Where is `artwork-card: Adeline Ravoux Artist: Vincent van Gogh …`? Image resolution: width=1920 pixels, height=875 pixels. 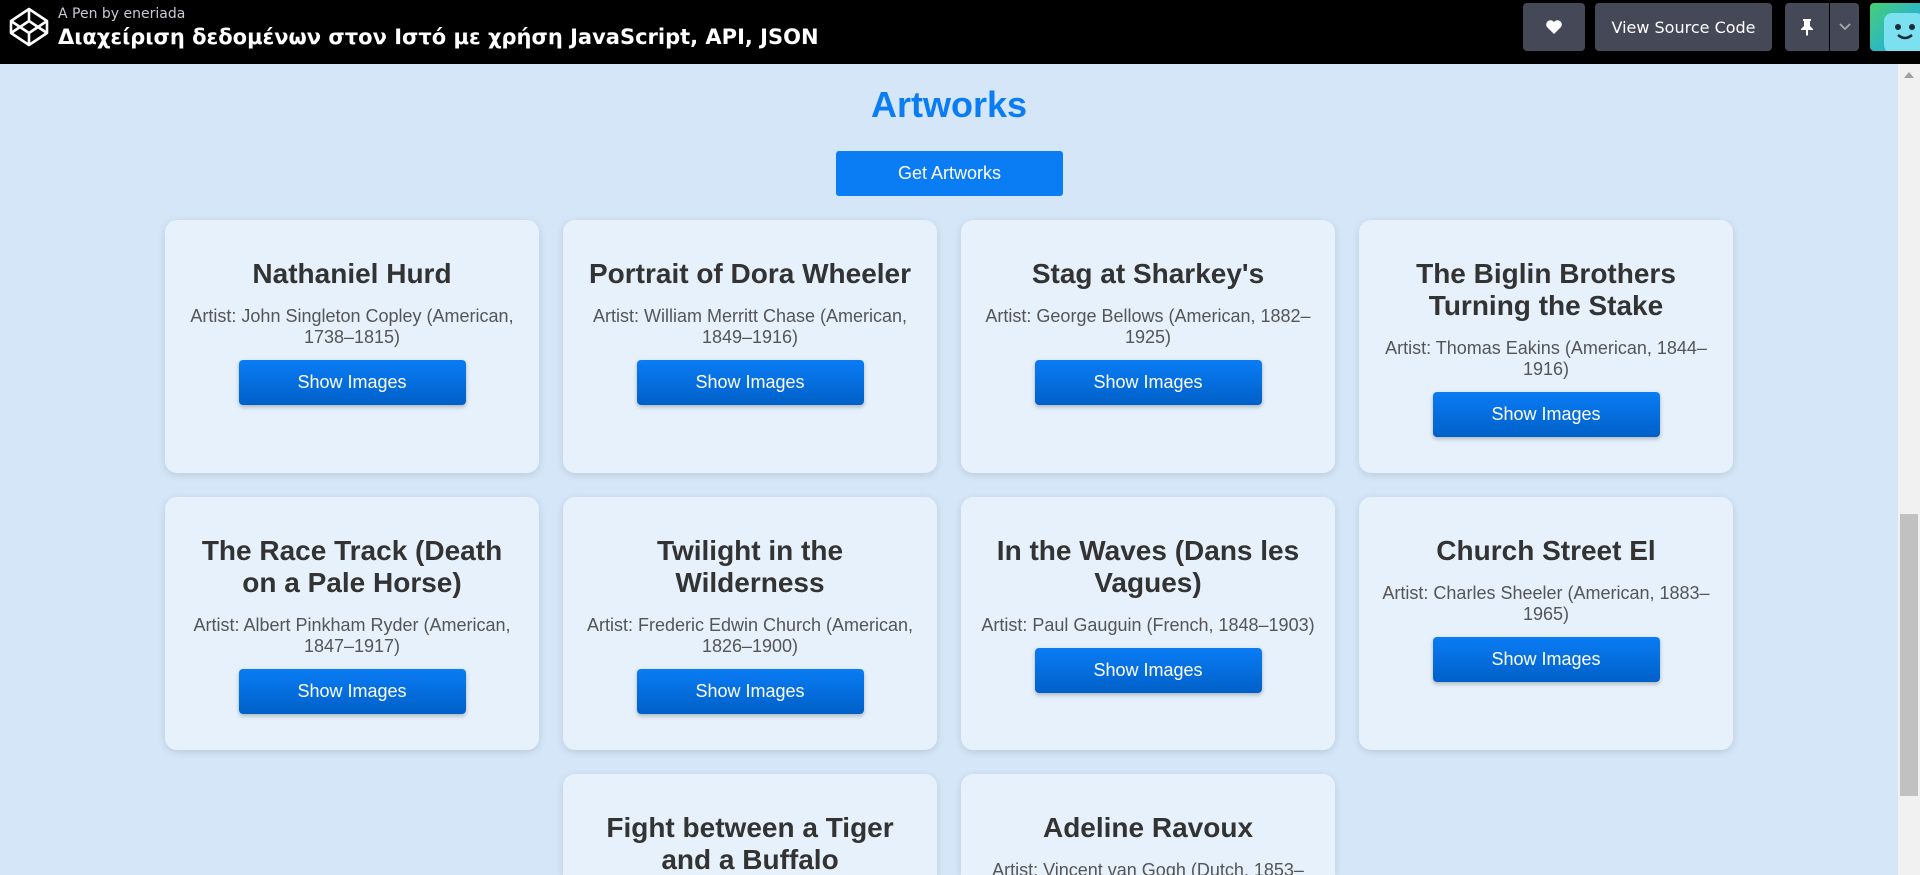
artwork-card: Adeline Ravoux Artist: Vincent van Gogh … is located at coordinates (1148, 824).